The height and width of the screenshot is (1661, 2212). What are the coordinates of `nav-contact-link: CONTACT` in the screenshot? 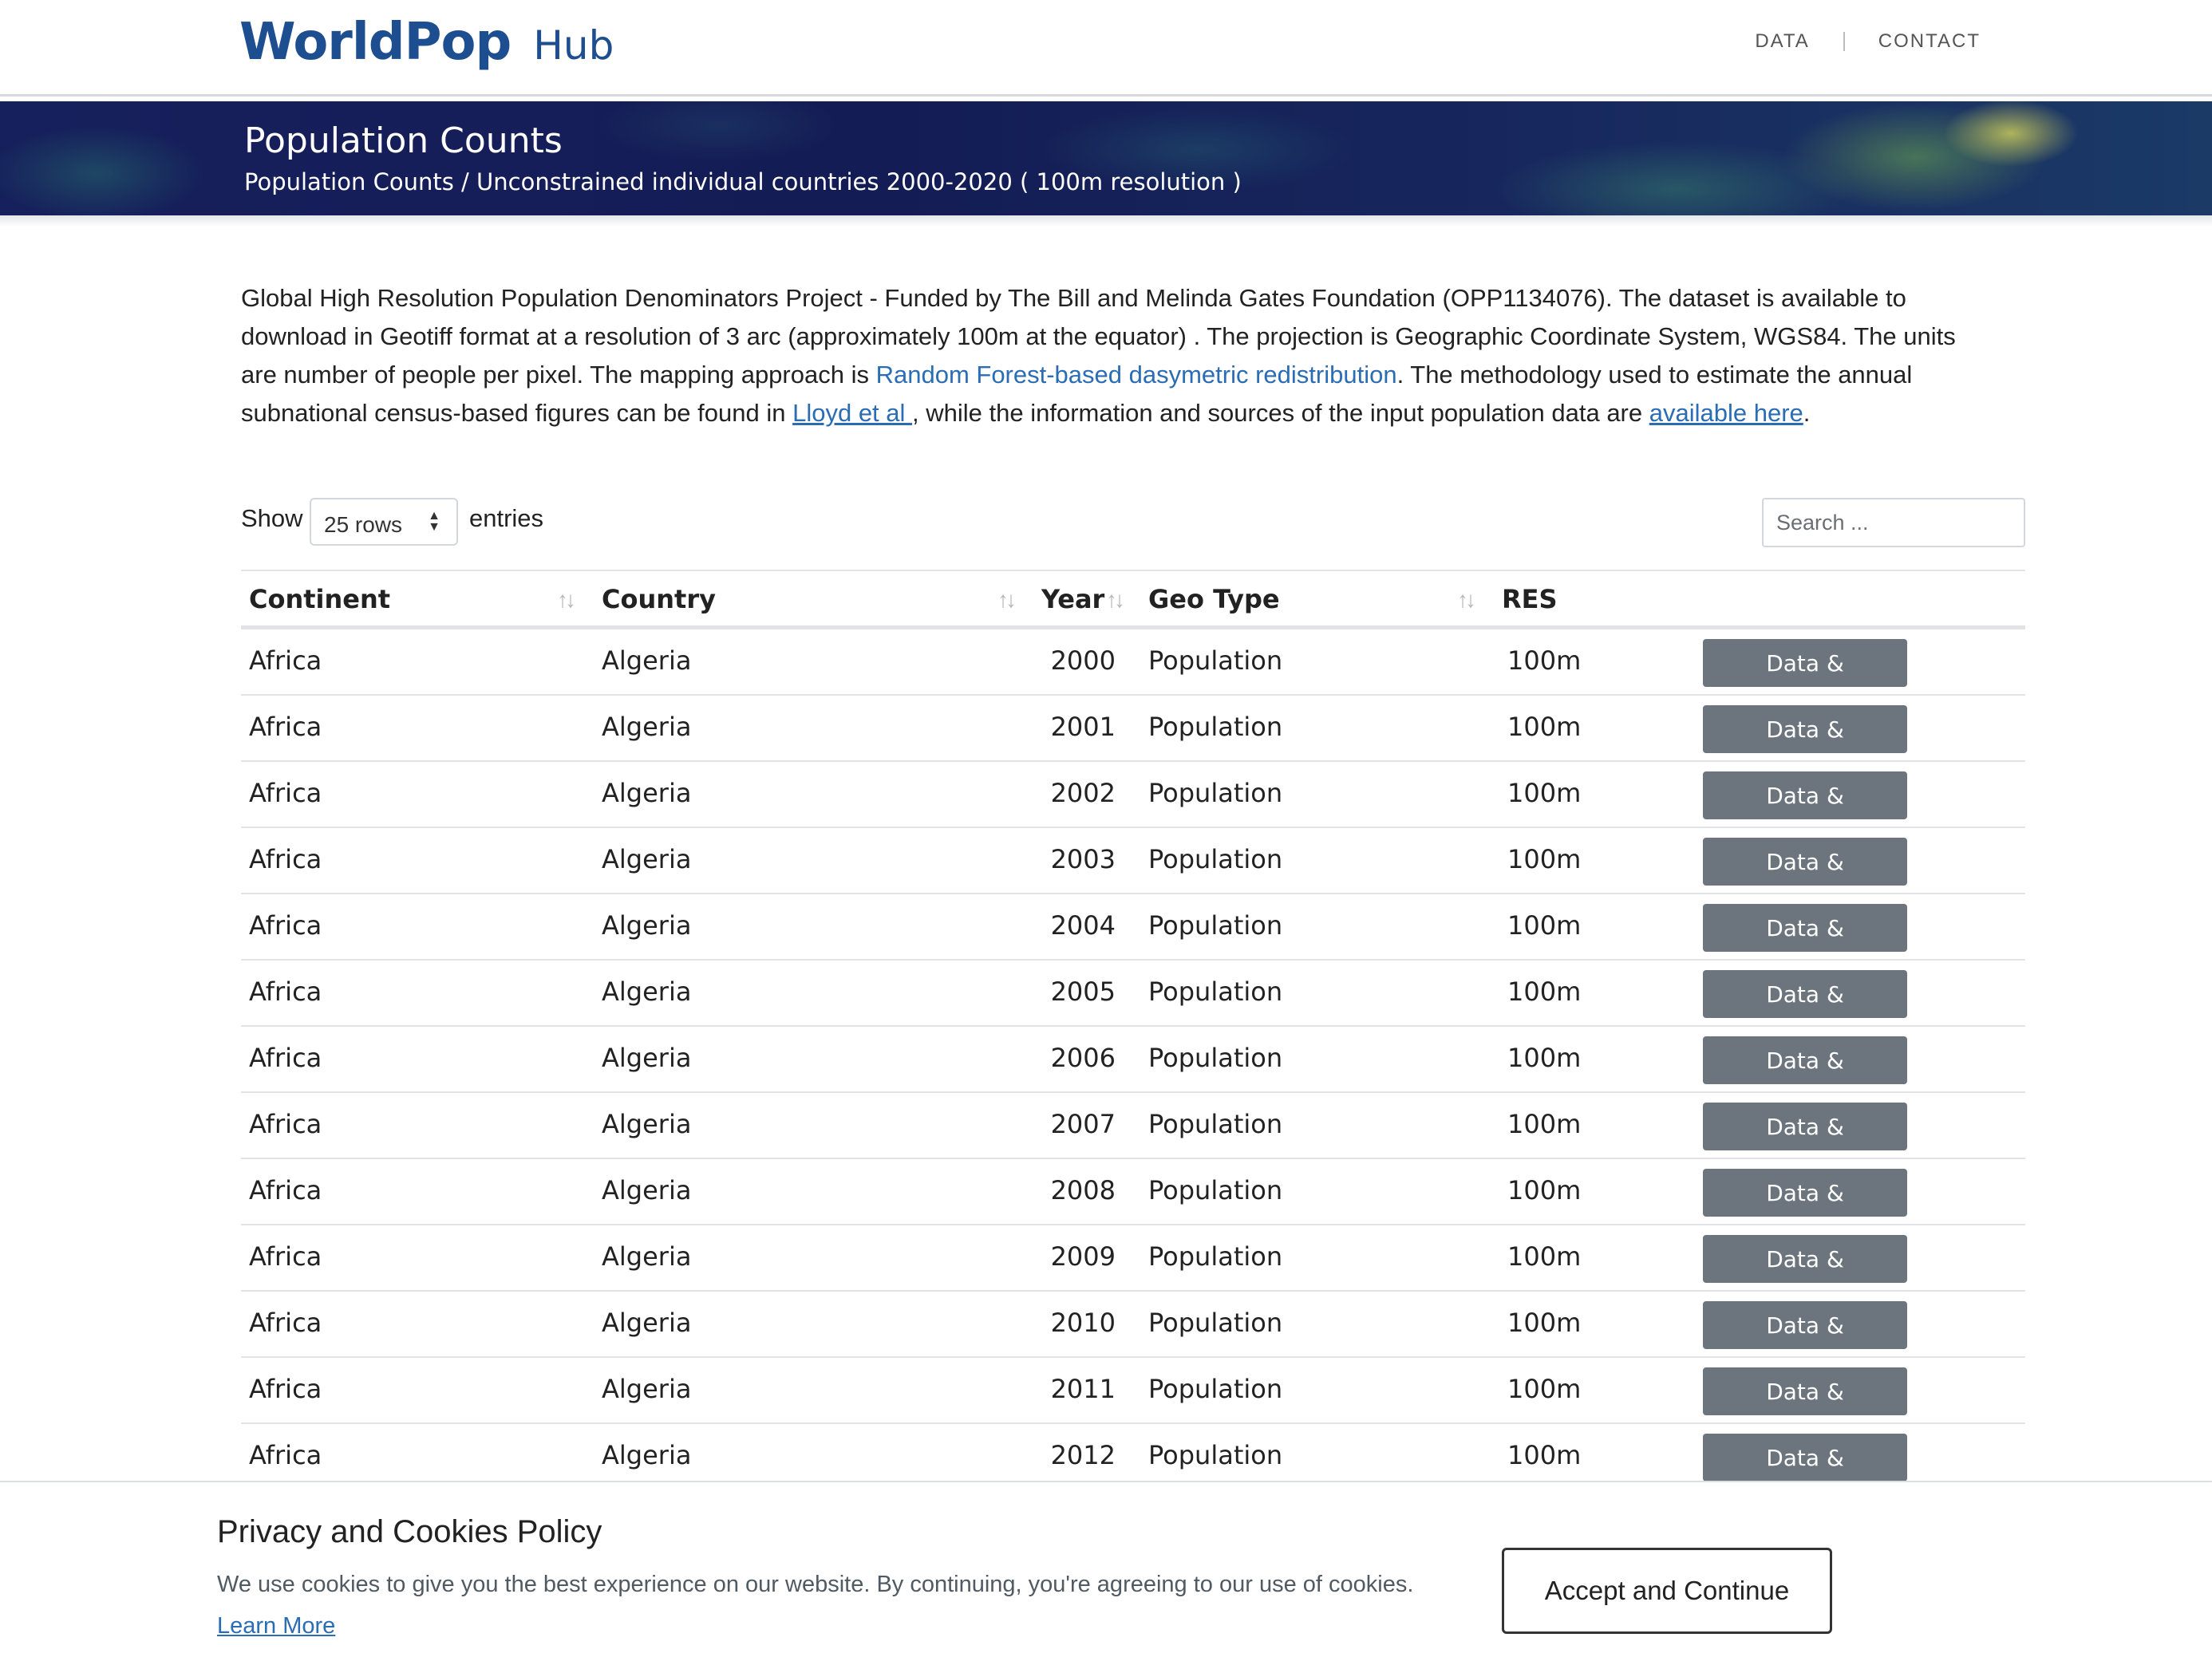 It's located at (1929, 42).